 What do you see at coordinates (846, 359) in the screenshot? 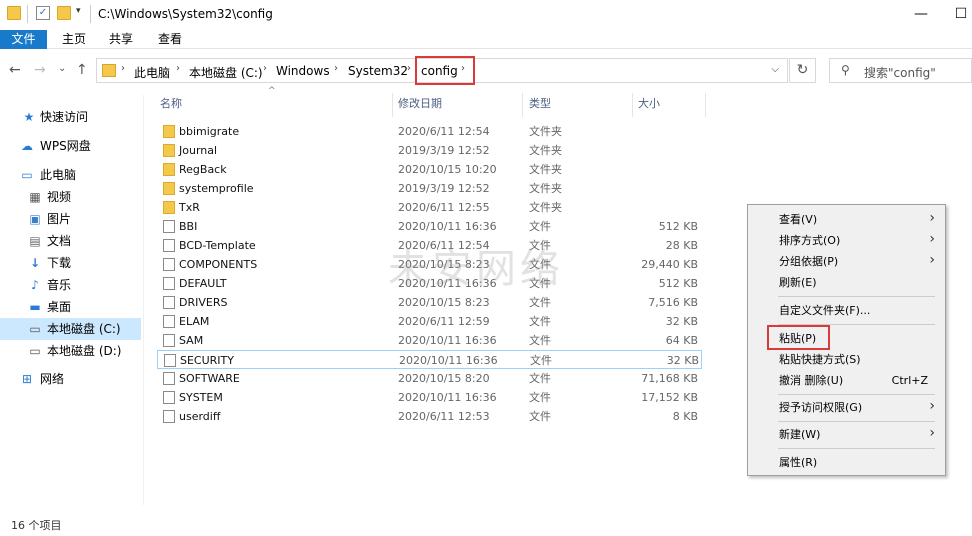
I see `menu-item-paste-shortcut: 粘贴快捷方式(S)` at bounding box center [846, 359].